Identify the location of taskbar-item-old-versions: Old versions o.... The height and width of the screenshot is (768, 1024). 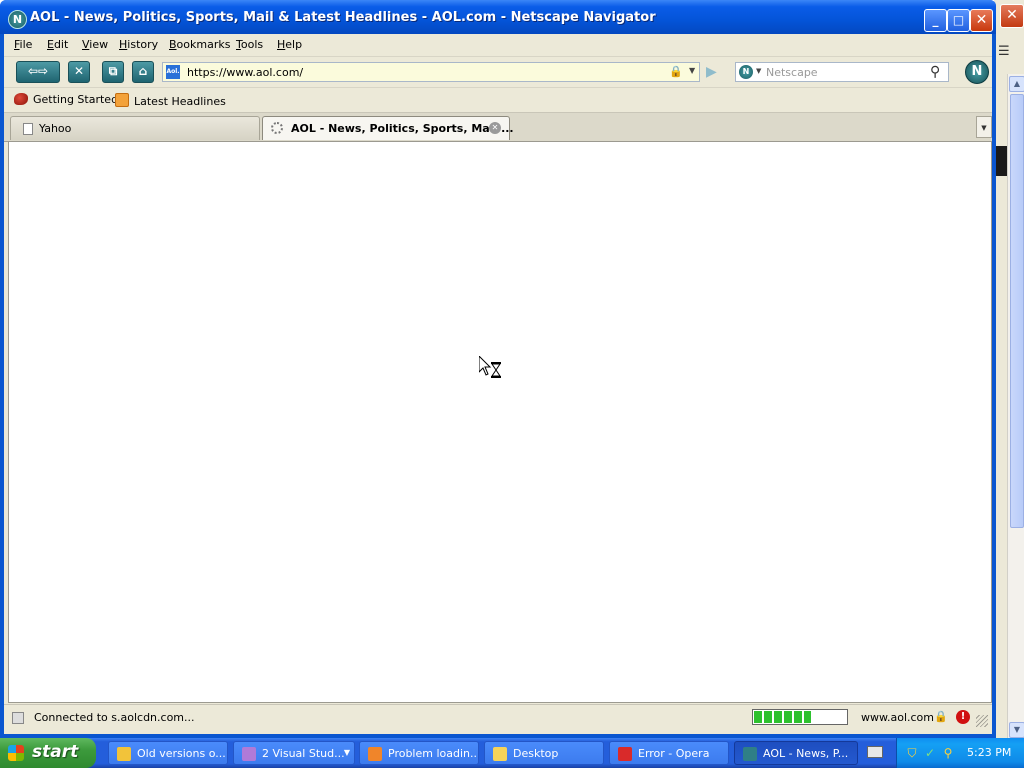
(168, 753).